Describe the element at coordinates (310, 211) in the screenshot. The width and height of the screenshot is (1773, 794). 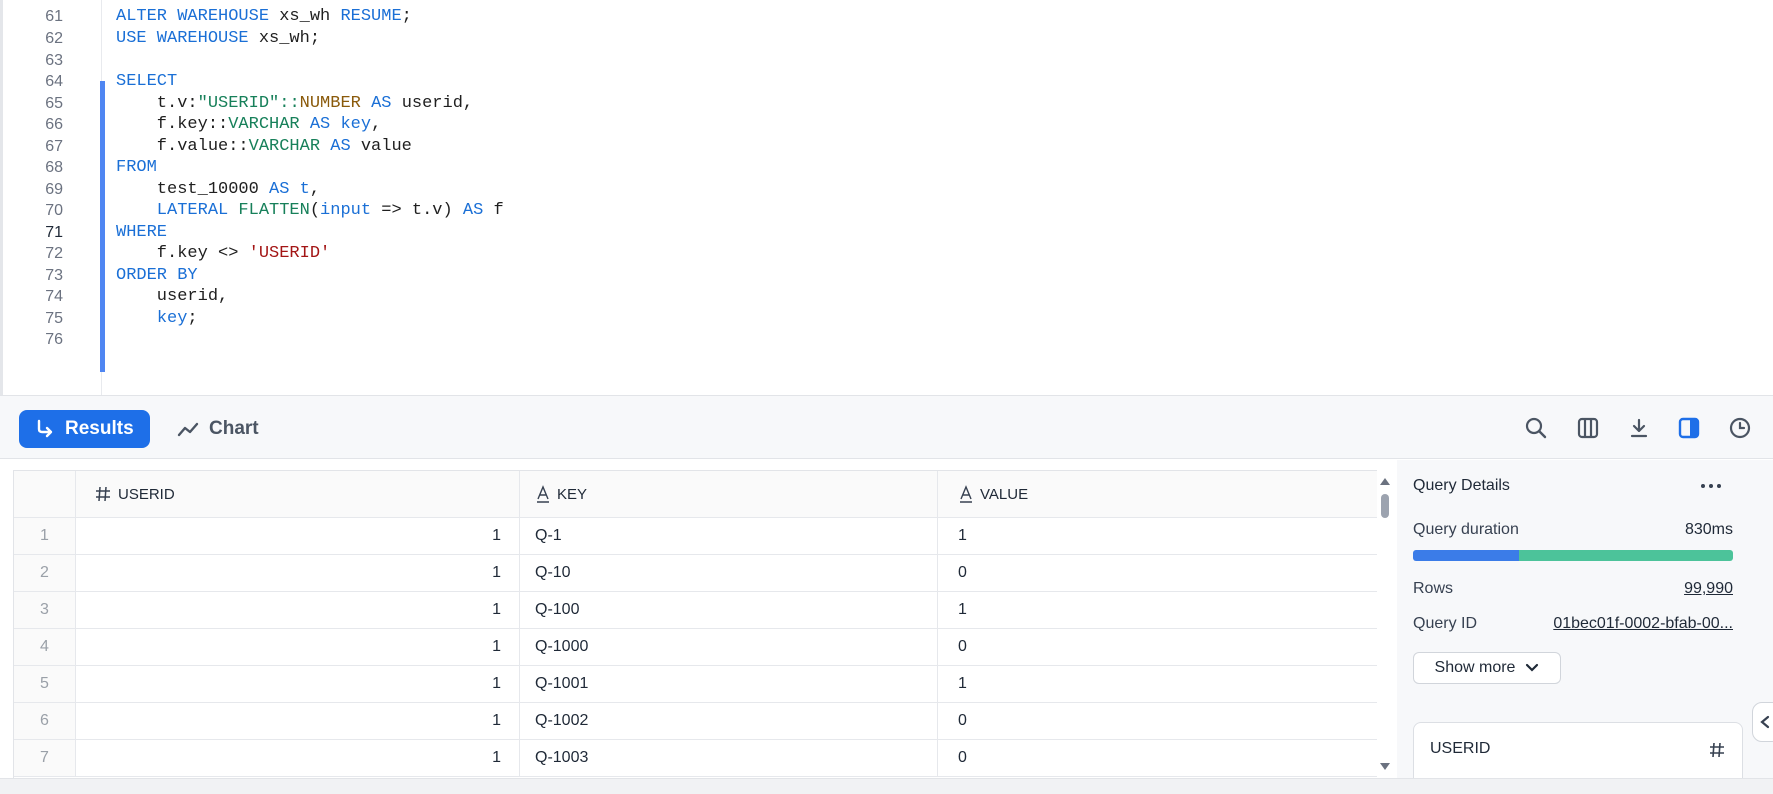
I see `code-text: LATERAL FLATTEN(input => t.v) AS f` at that location.